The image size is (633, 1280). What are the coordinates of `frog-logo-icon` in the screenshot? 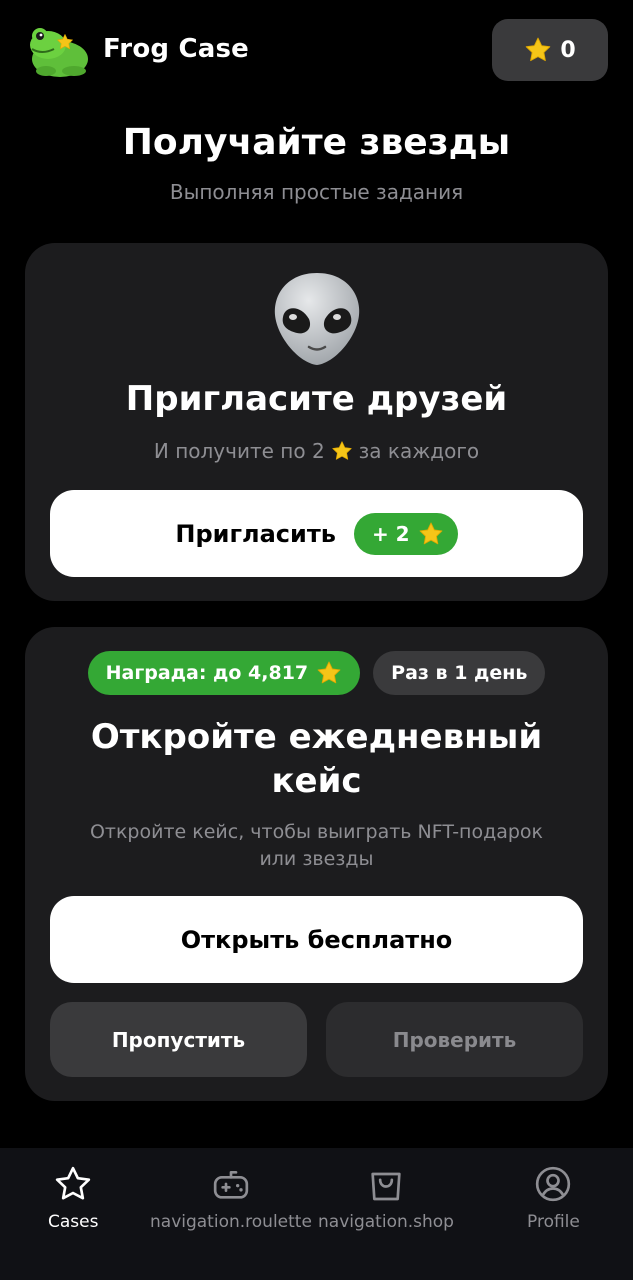 It's located at (59, 51).